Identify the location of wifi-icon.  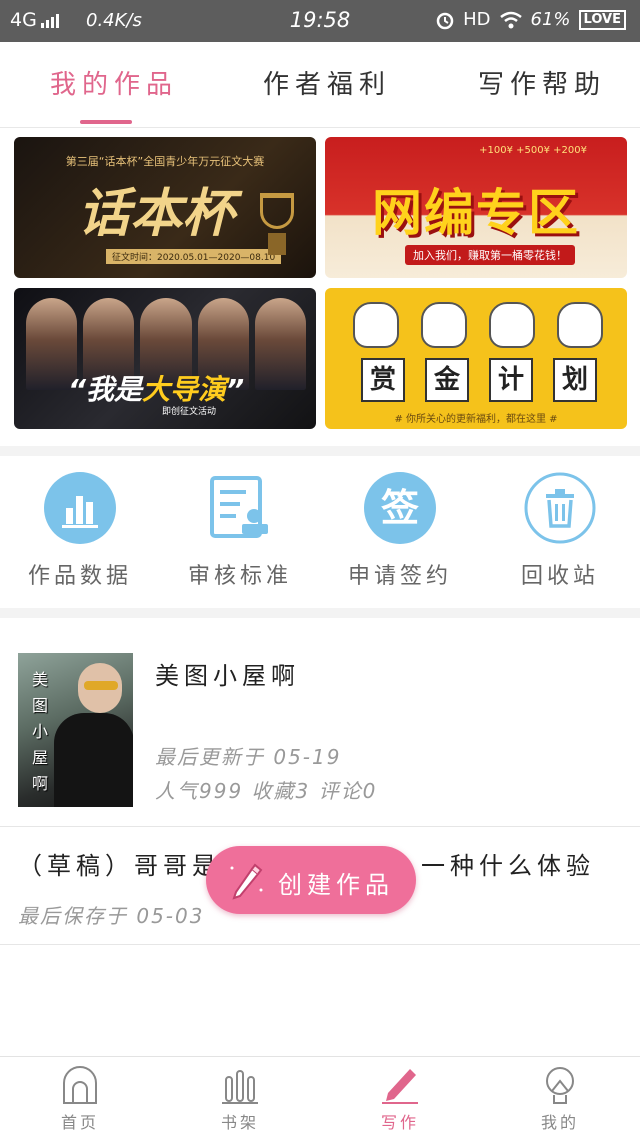
(510, 19).